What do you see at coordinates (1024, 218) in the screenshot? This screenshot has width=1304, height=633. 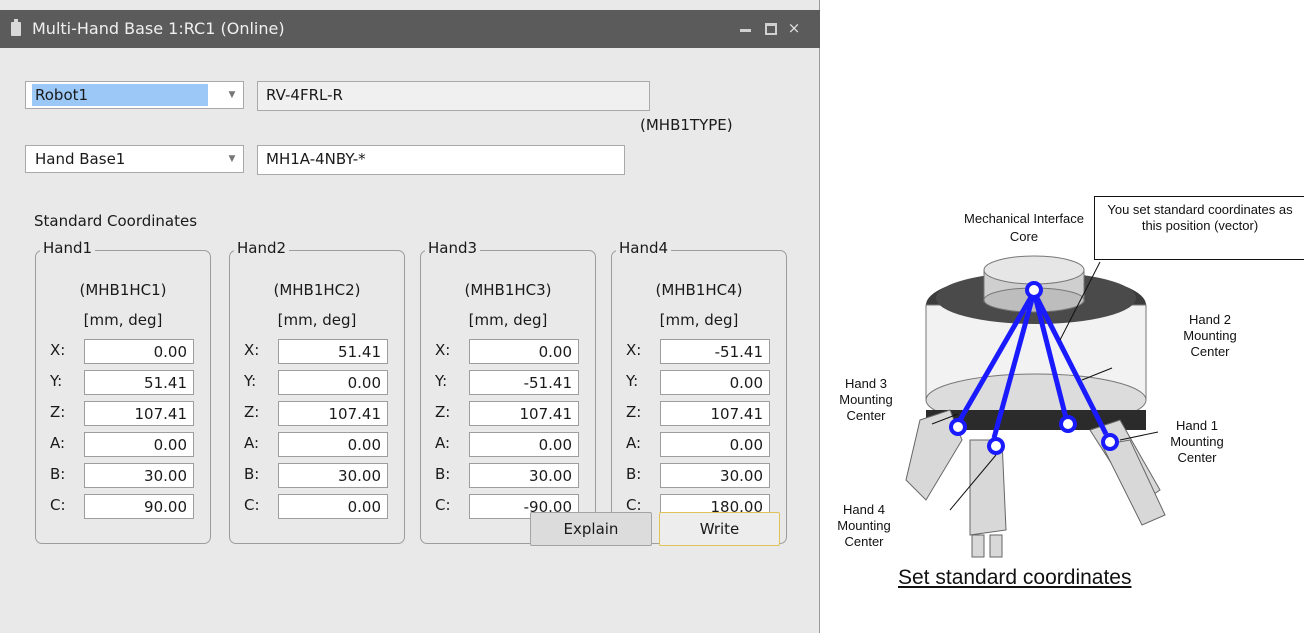 I see `mechanical-interface-label: Mechanical Interface` at bounding box center [1024, 218].